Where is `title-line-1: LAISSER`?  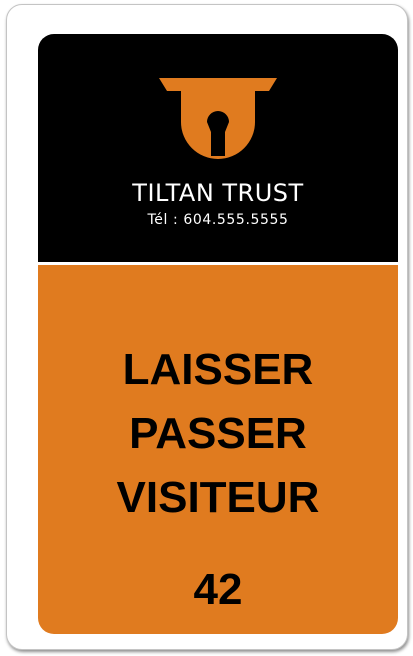
title-line-1: LAISSER is located at coordinates (218, 369).